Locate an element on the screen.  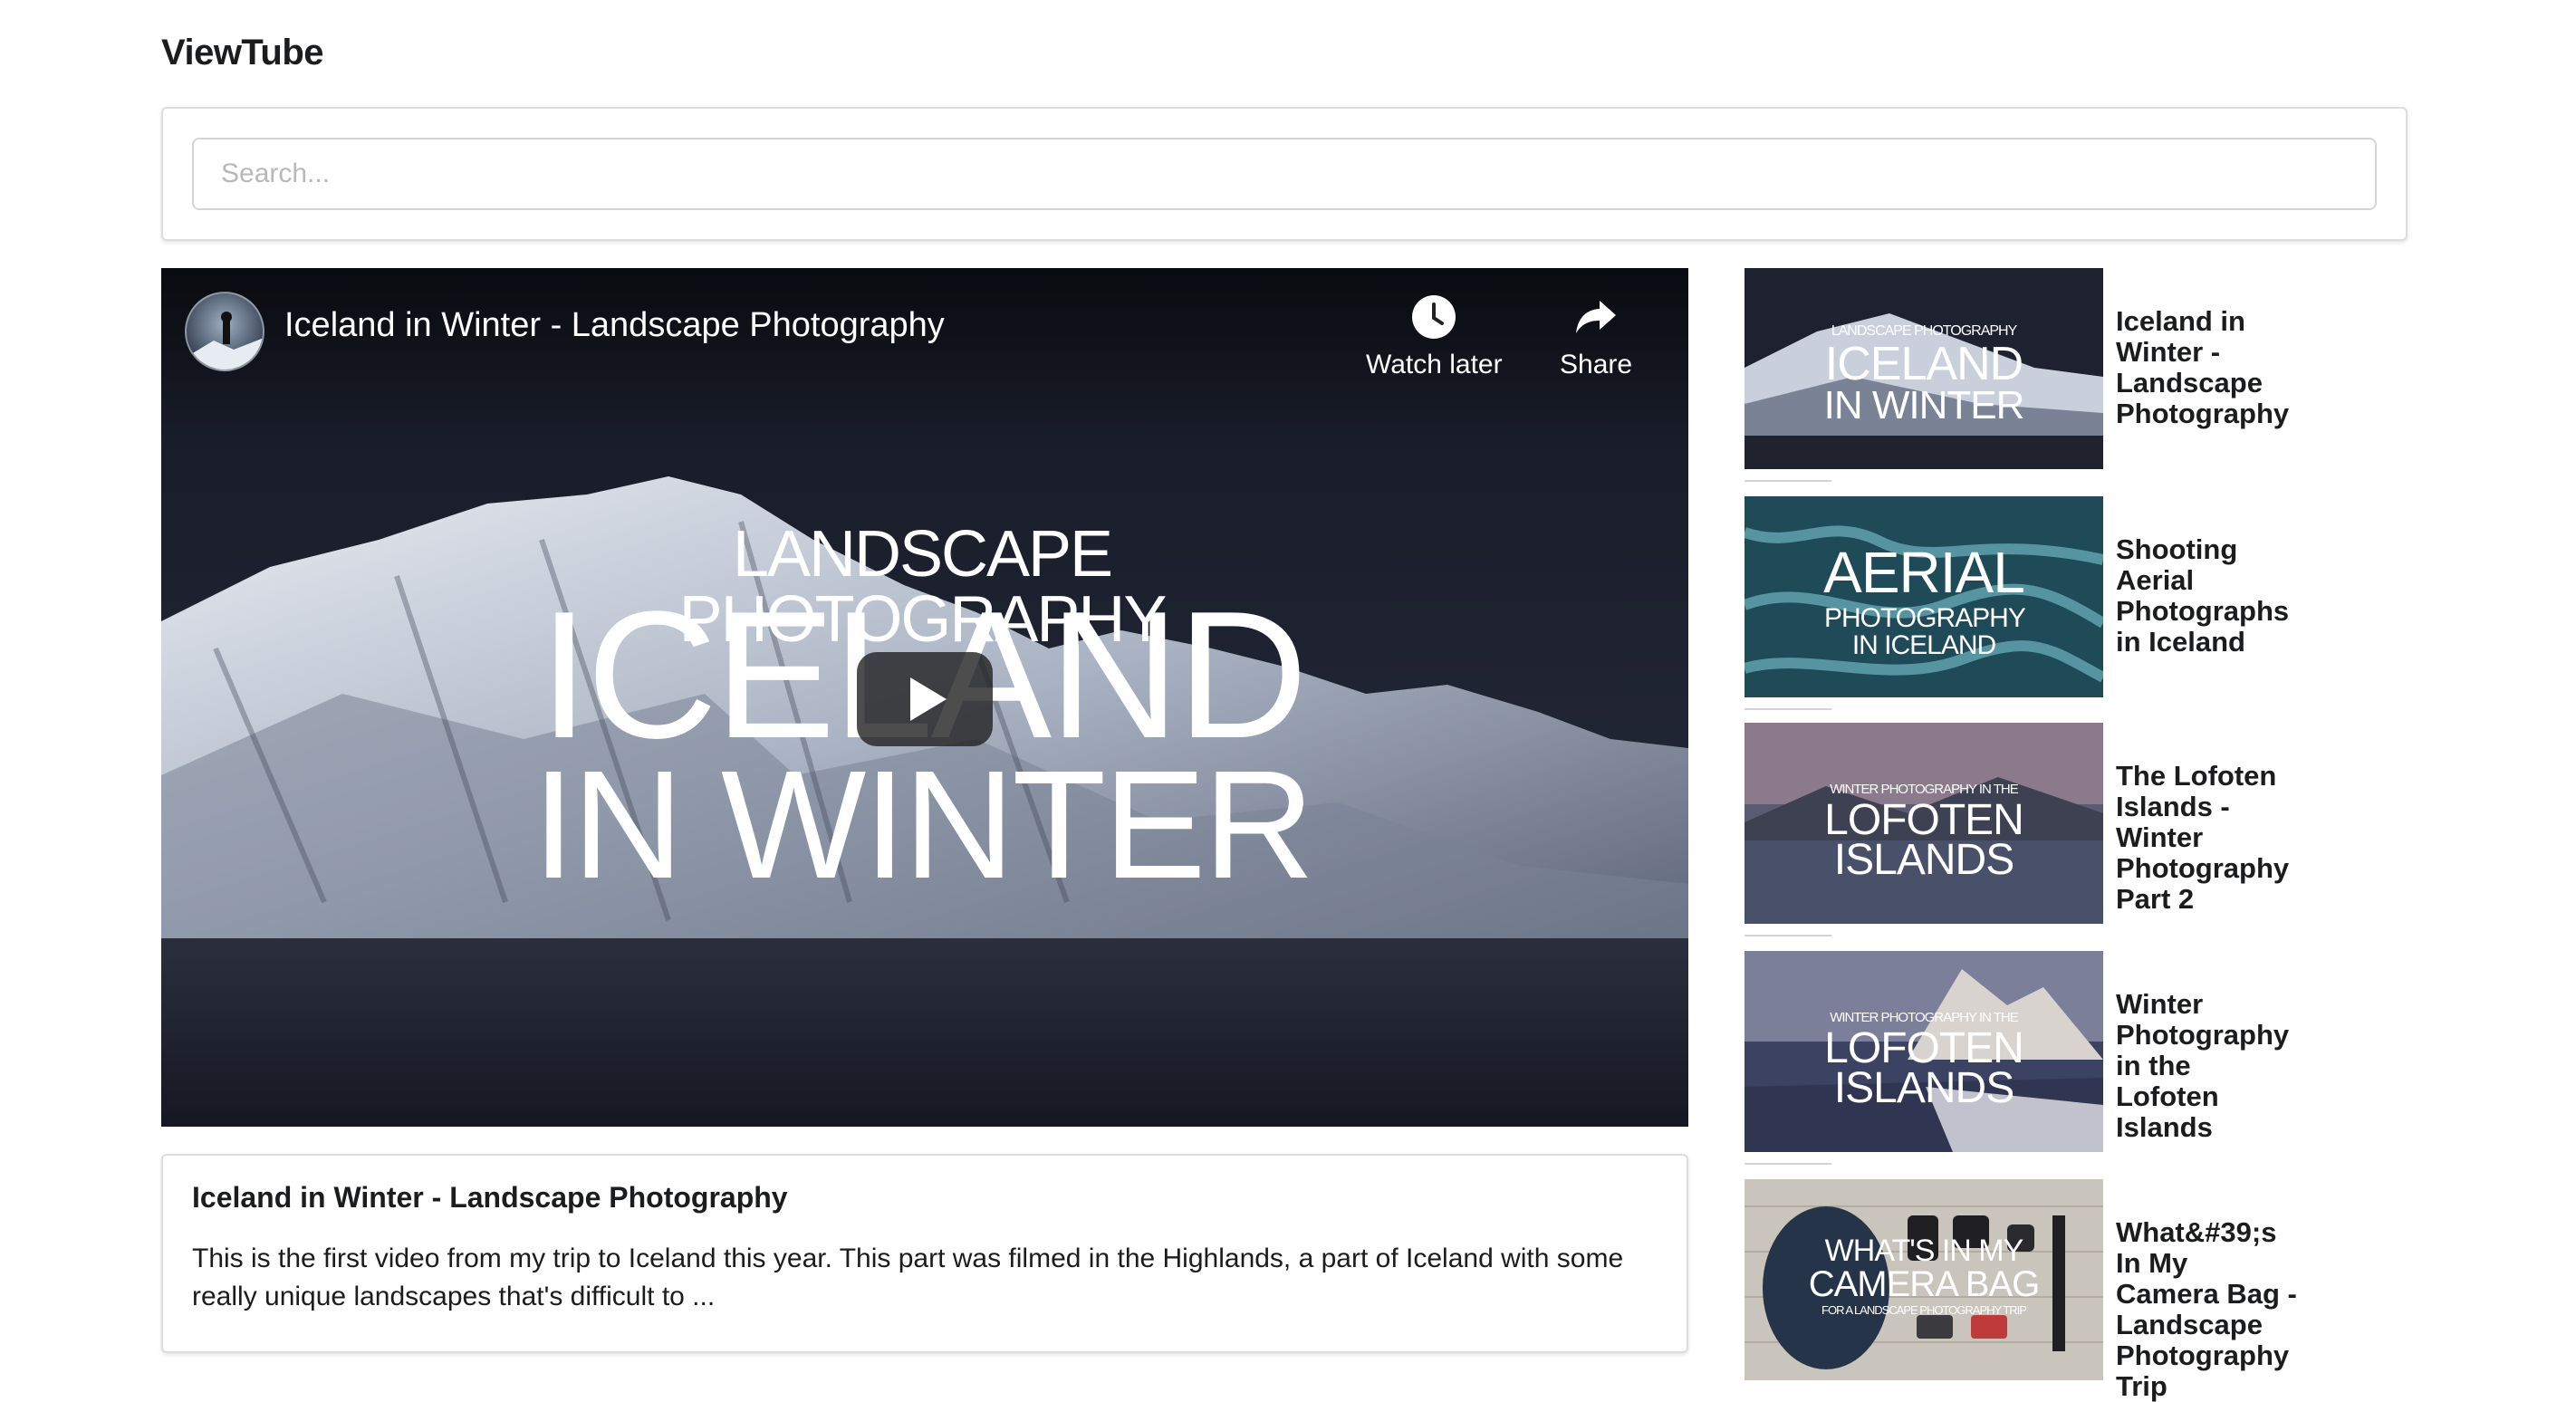
share-button: Share is located at coordinates (1596, 336).